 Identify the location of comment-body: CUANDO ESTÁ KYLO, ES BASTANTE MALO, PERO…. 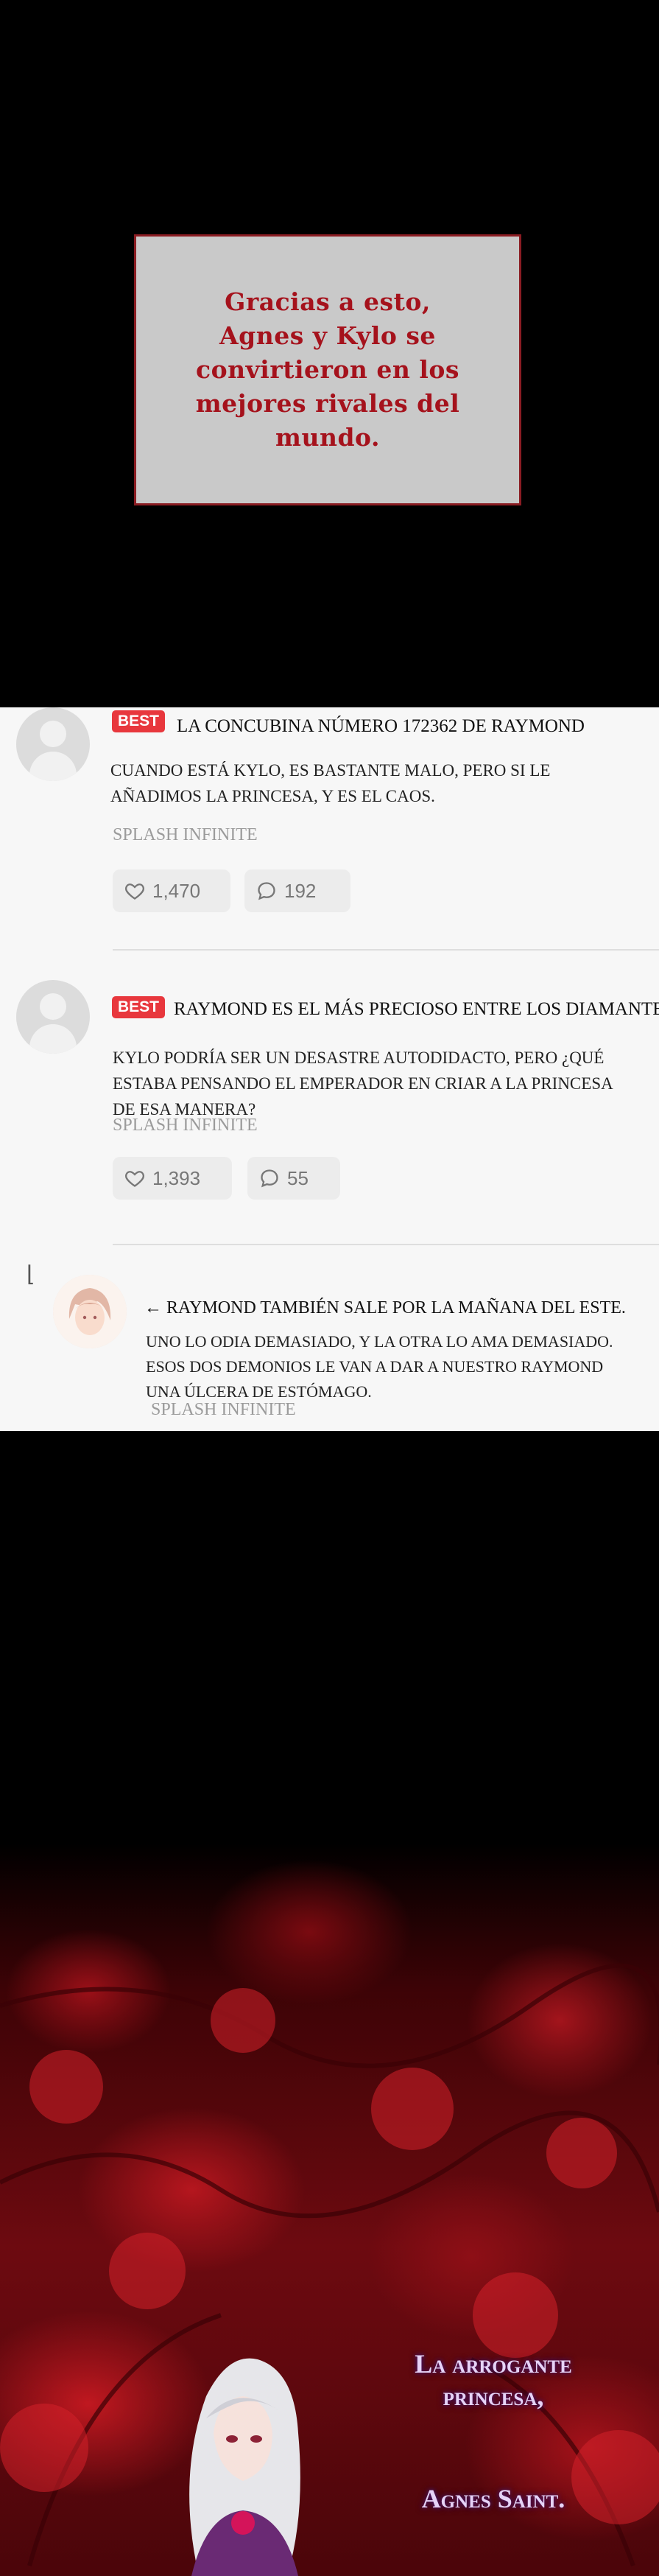
(330, 783).